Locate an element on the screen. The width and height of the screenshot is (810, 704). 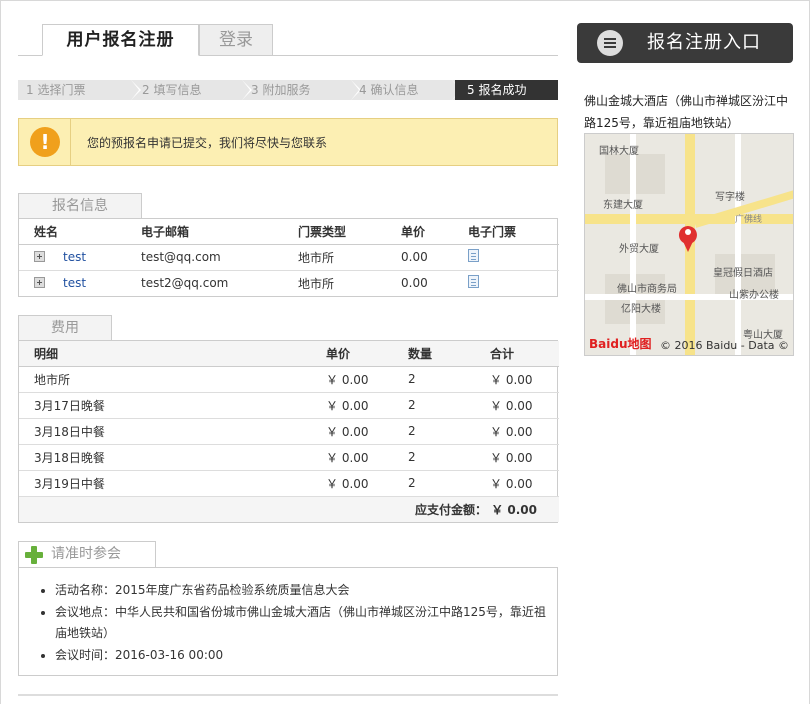
table-row: 3月18日中餐 ￥ 0.00 2 ￥ 0.00 is located at coordinates (289, 431).